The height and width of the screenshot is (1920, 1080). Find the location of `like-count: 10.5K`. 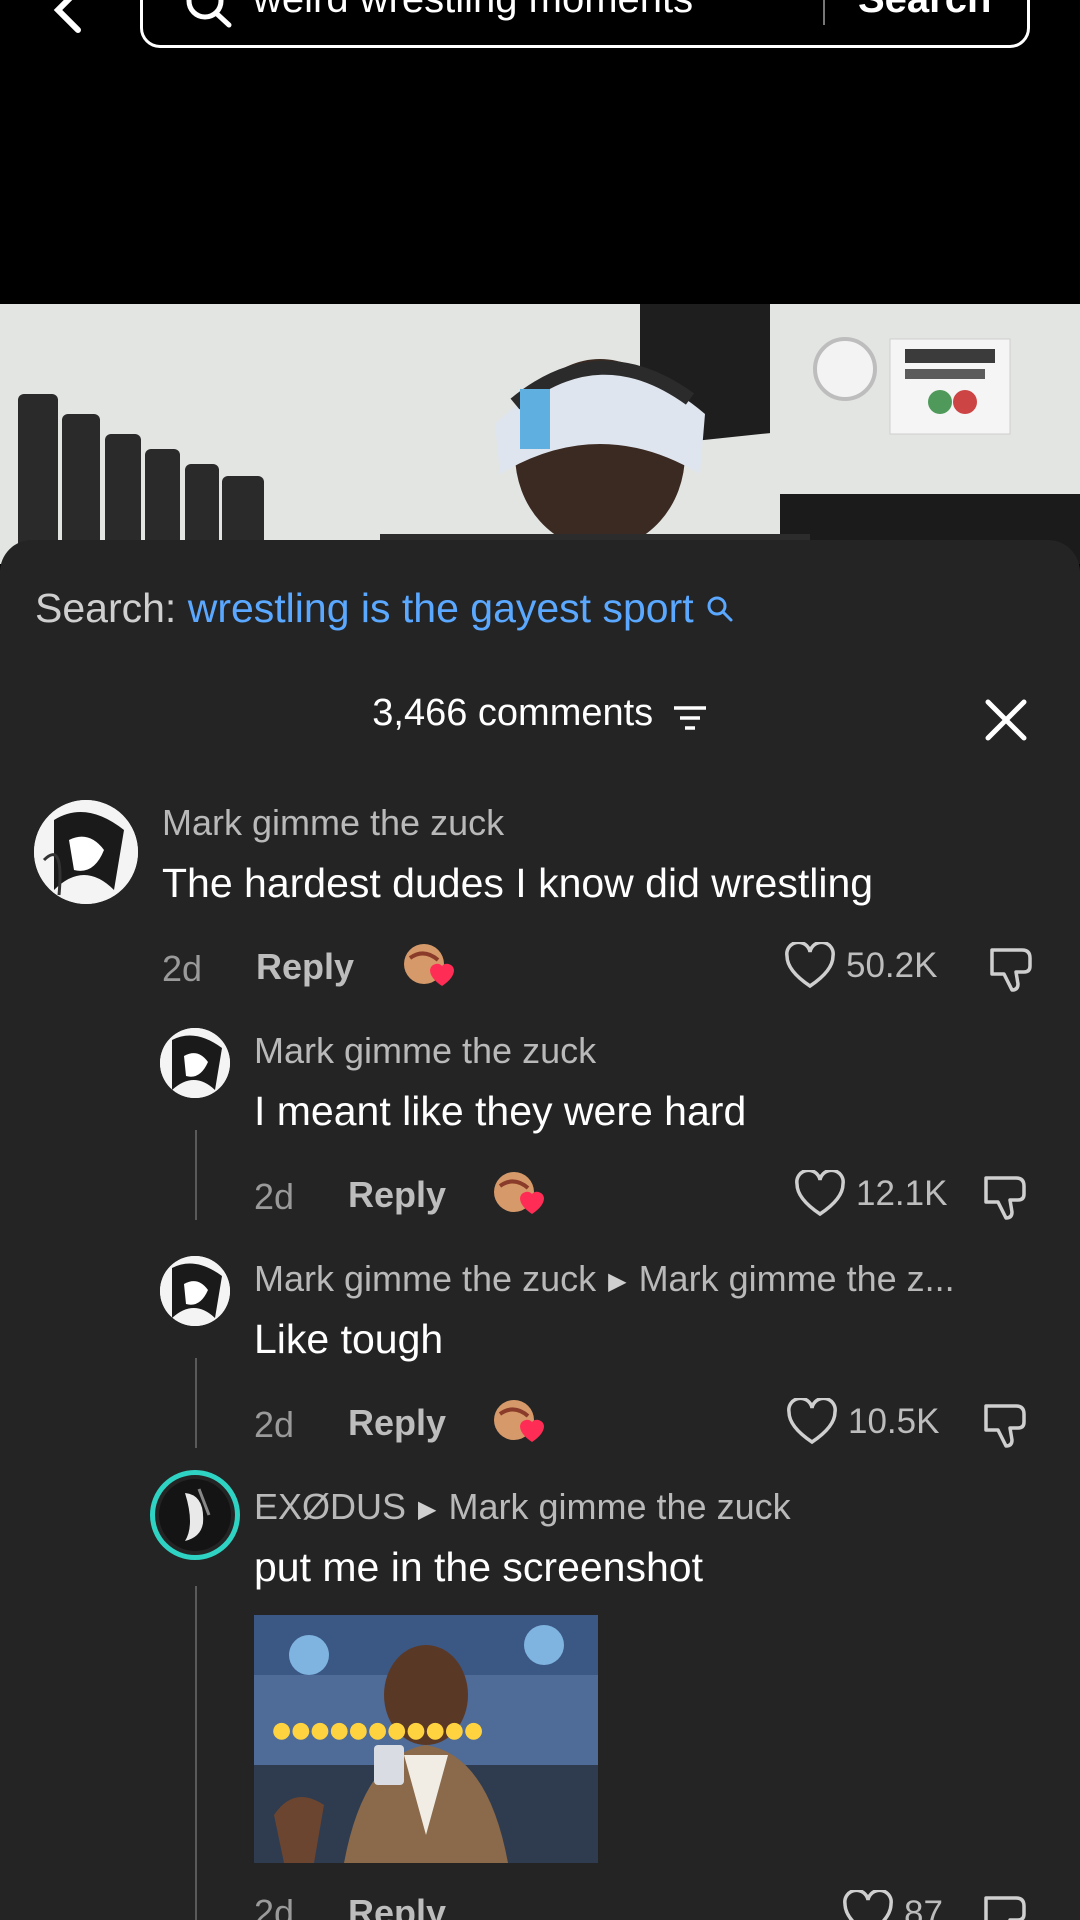

like-count: 10.5K is located at coordinates (894, 1421).